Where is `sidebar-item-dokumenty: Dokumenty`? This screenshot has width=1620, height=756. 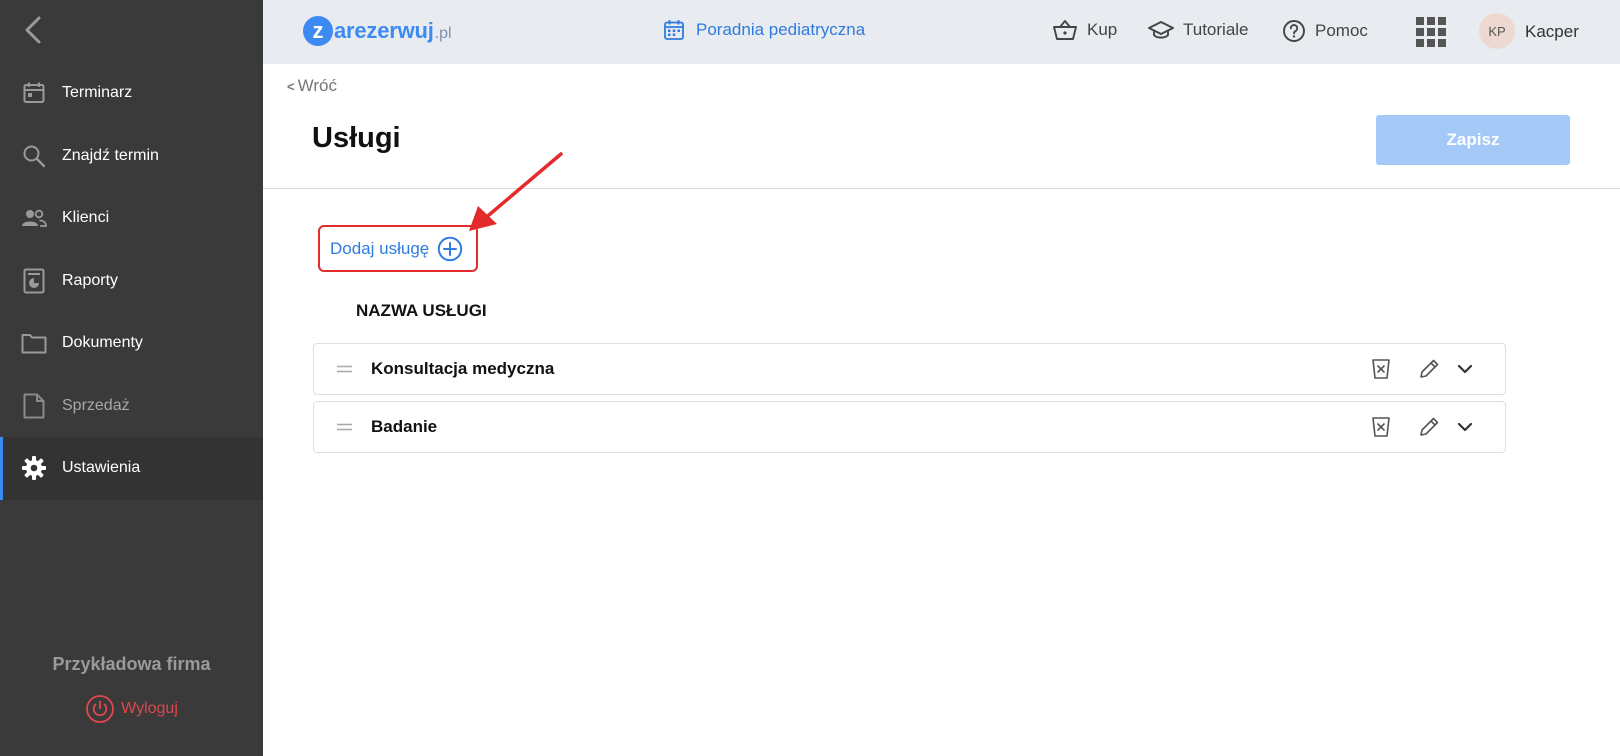
sidebar-item-dokumenty: Dokumenty is located at coordinates (131, 343).